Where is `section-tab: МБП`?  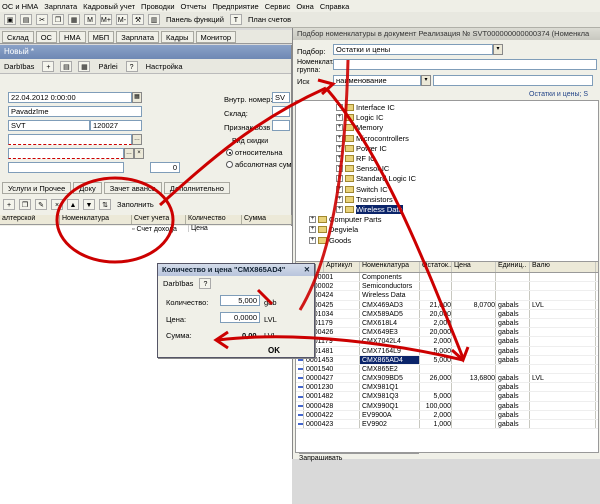 section-tab: МБП is located at coordinates (101, 36).